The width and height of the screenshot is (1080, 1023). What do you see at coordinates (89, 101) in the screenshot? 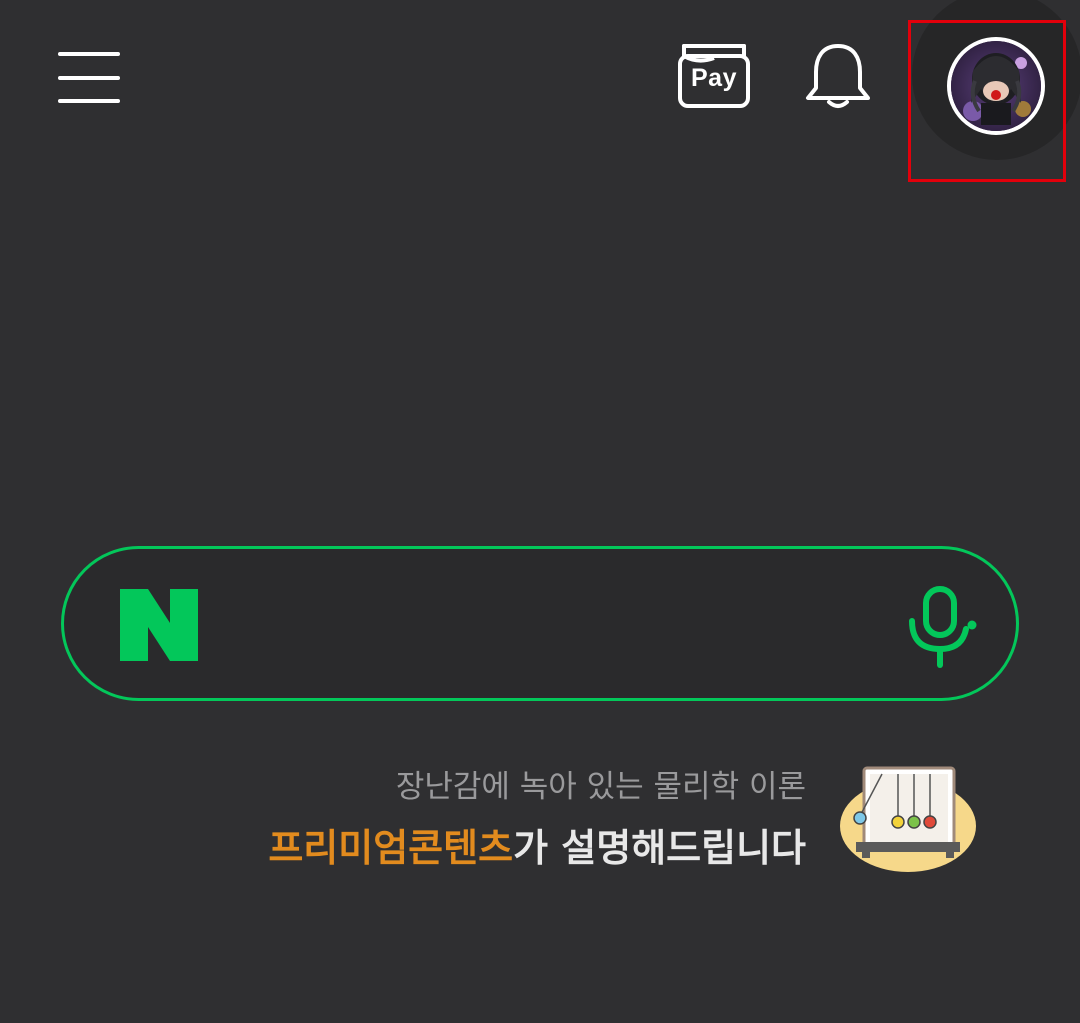
I see `menu-line-bottom` at bounding box center [89, 101].